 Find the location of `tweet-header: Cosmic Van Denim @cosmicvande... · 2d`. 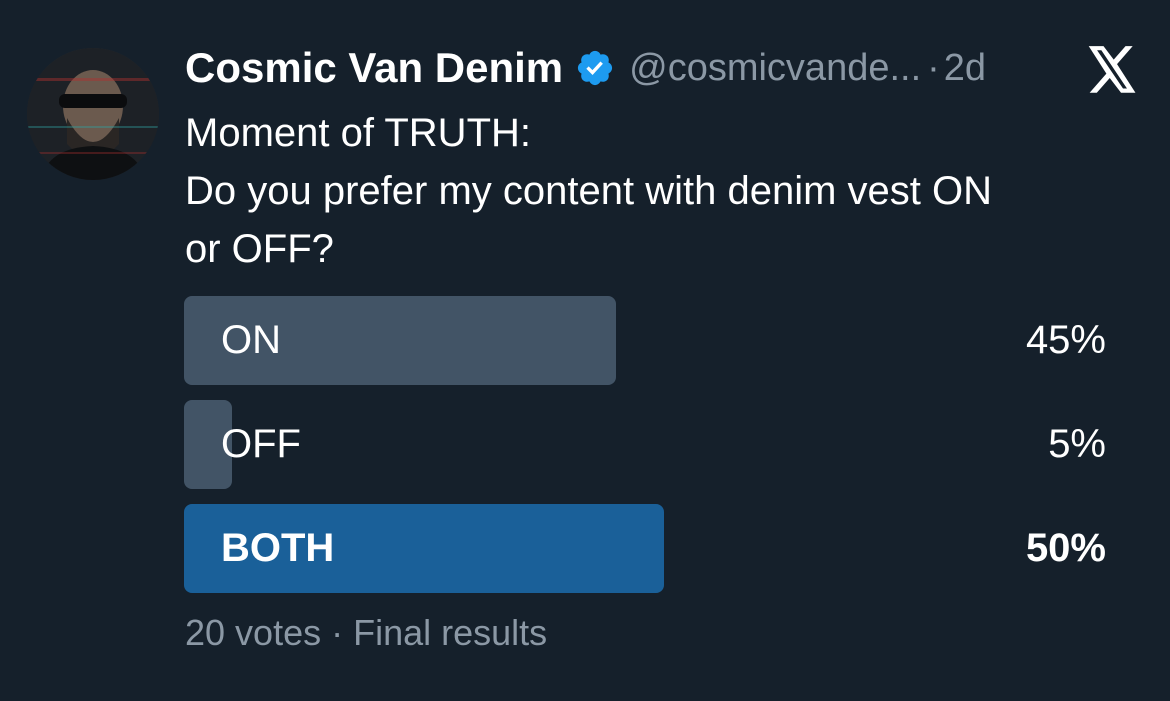

tweet-header: Cosmic Van Denim @cosmicvande... · 2d is located at coordinates (585, 68).